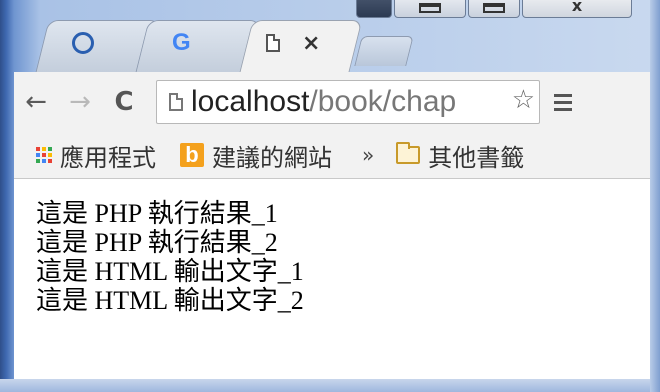  I want to click on apps-grid-icon, so click(44, 155).